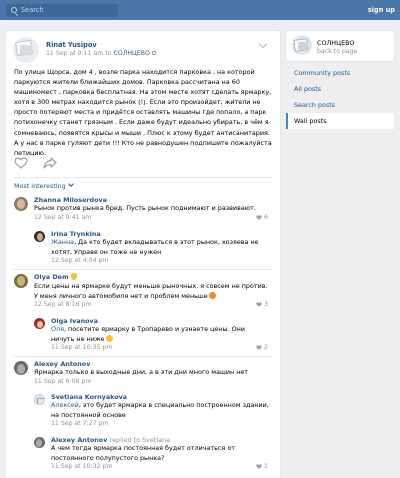  What do you see at coordinates (381, 10) in the screenshot?
I see `sign-up-link: sign up` at bounding box center [381, 10].